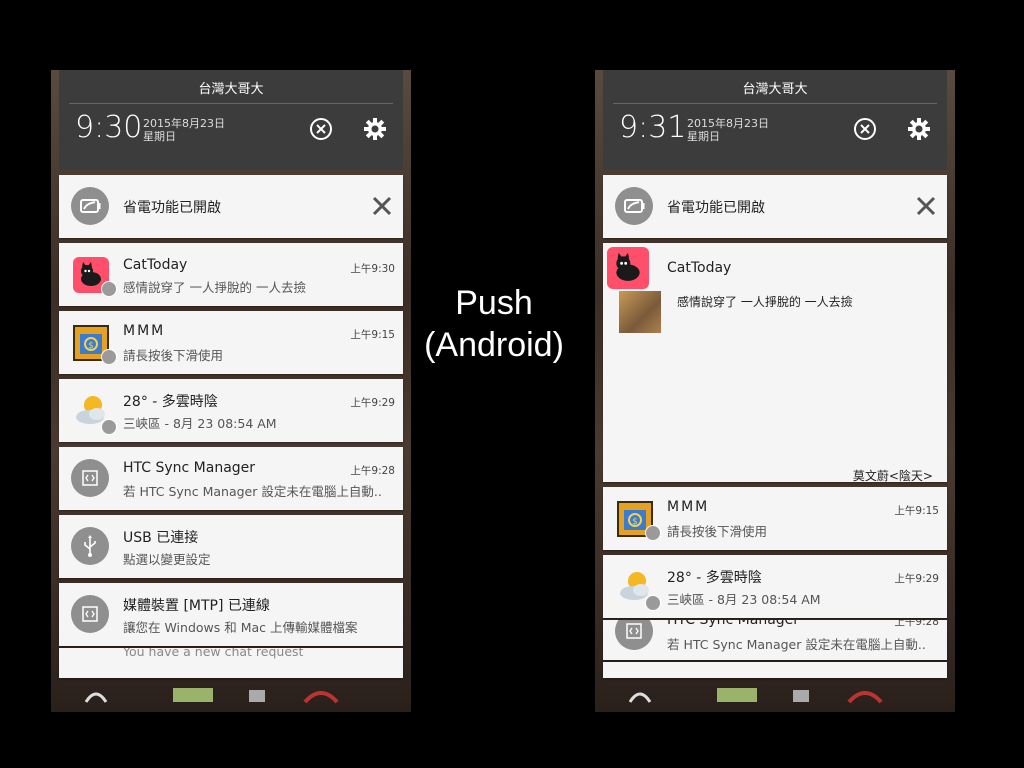 The width and height of the screenshot is (1024, 768). Describe the element at coordinates (892, 476) in the screenshot. I see `notification-author: 莫文蔚<陰天>` at that location.